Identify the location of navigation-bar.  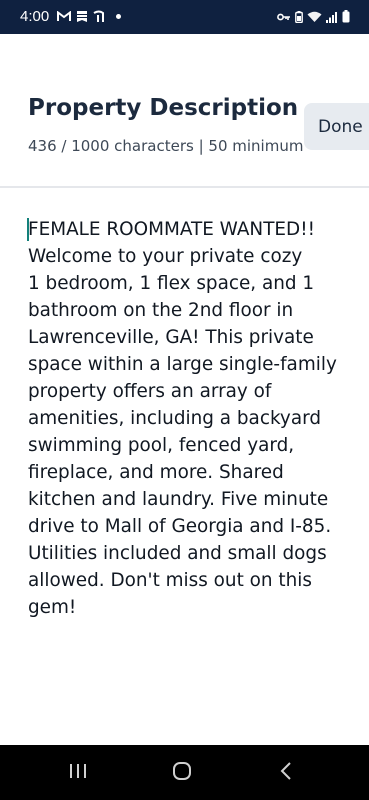
(184, 772).